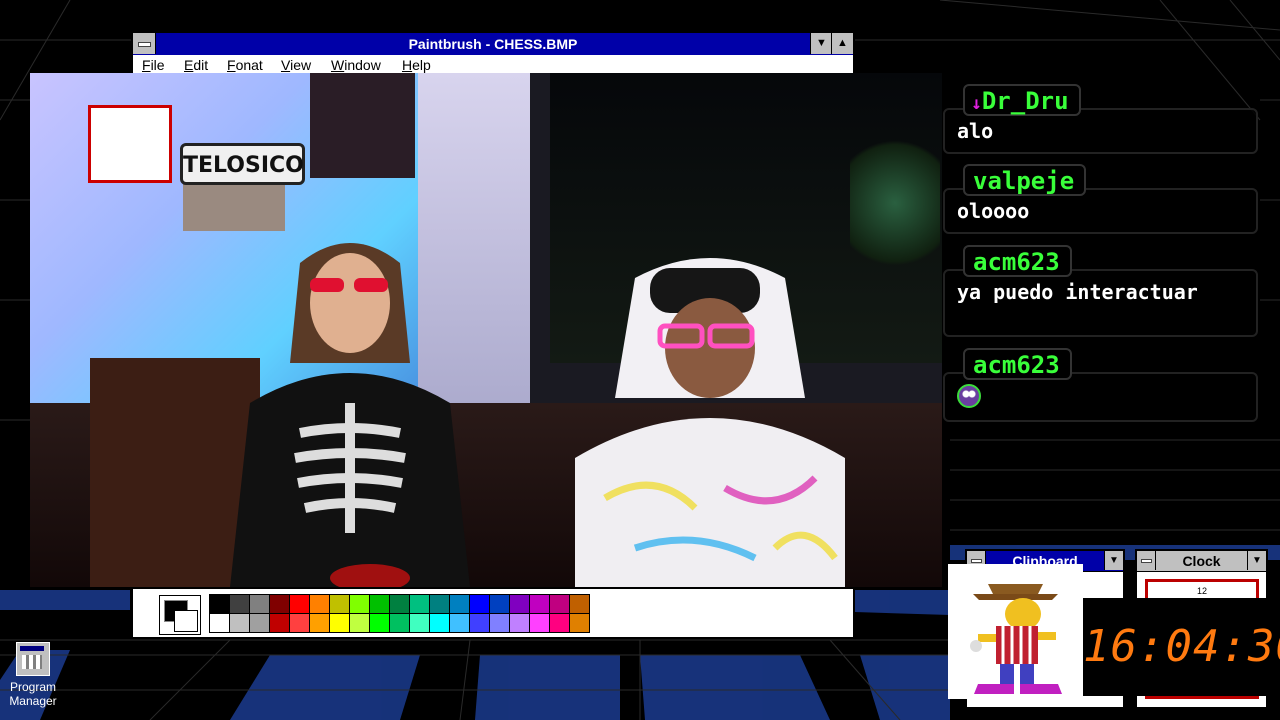 The height and width of the screenshot is (720, 1280). Describe the element at coordinates (186, 621) in the screenshot. I see `background-color` at that location.